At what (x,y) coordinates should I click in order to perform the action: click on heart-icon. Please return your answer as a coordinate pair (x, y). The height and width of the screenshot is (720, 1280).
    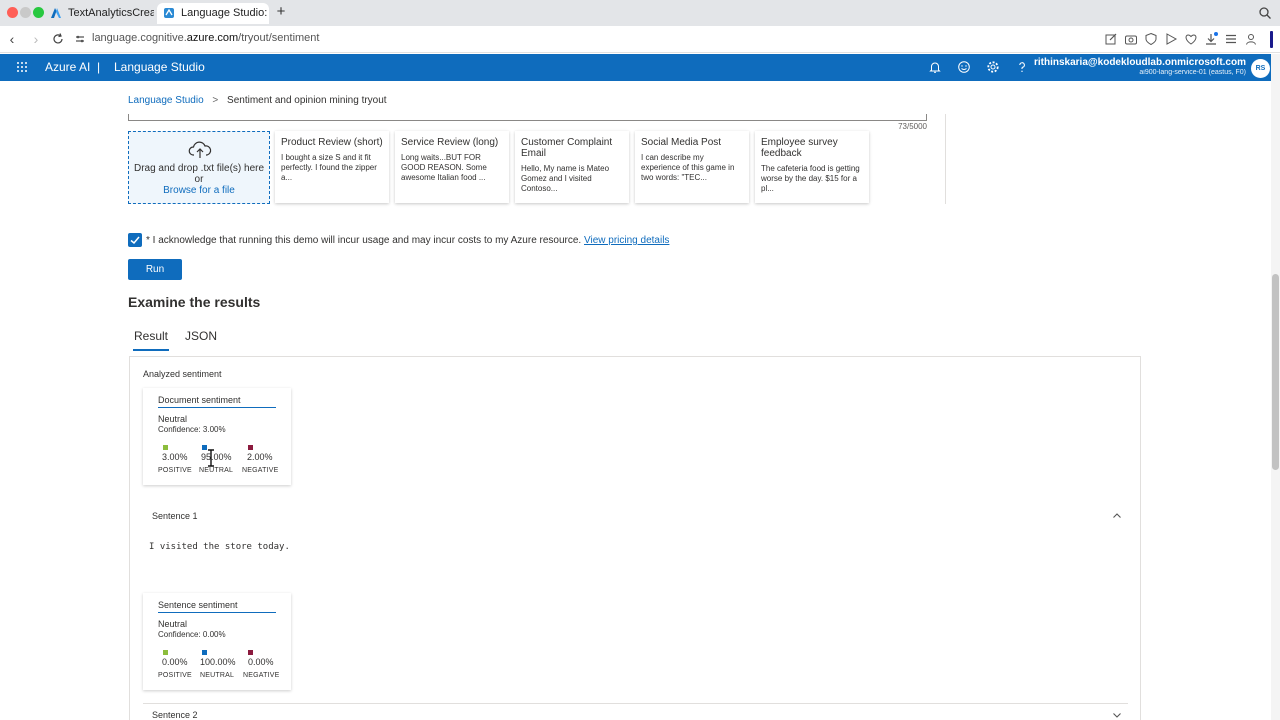
    Looking at the image, I should click on (1191, 39).